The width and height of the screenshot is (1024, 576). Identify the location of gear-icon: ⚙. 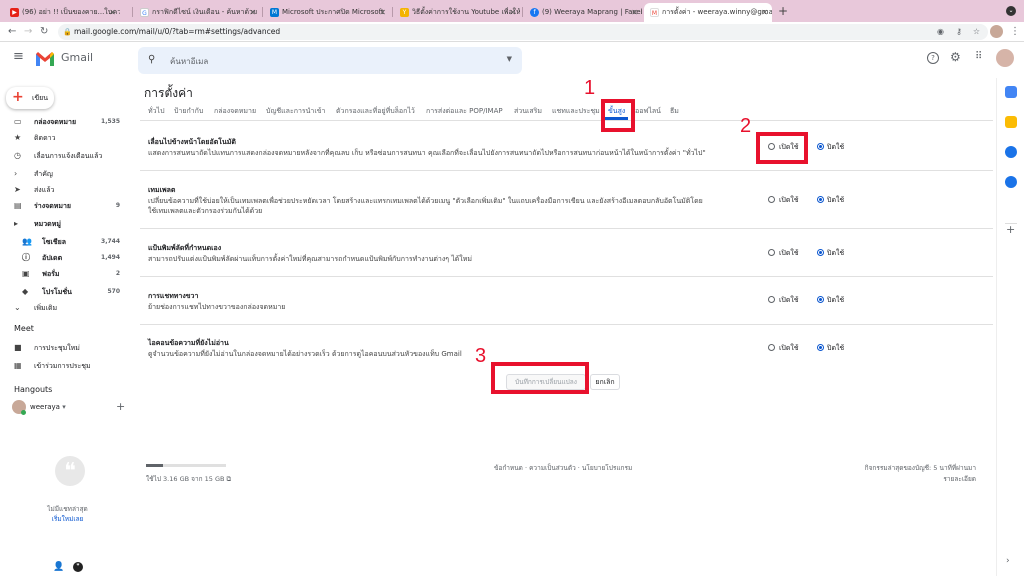
(955, 57).